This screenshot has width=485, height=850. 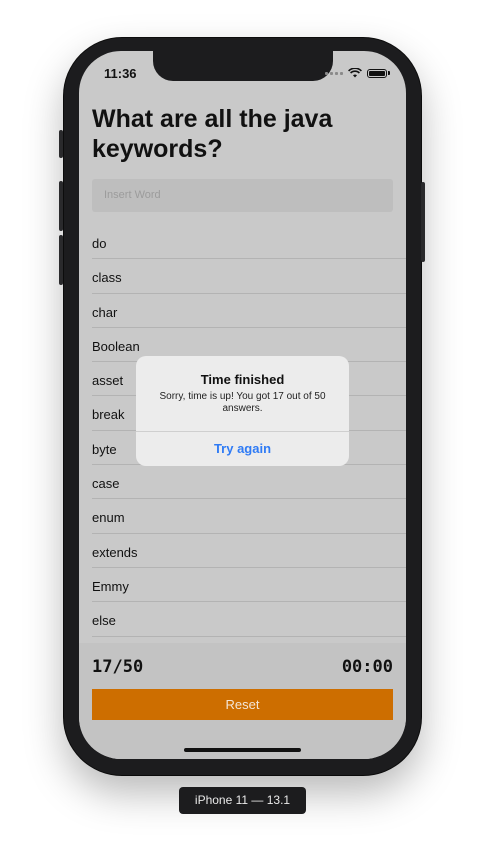 I want to click on page-title: What are all the java keywords?, so click(x=212, y=134).